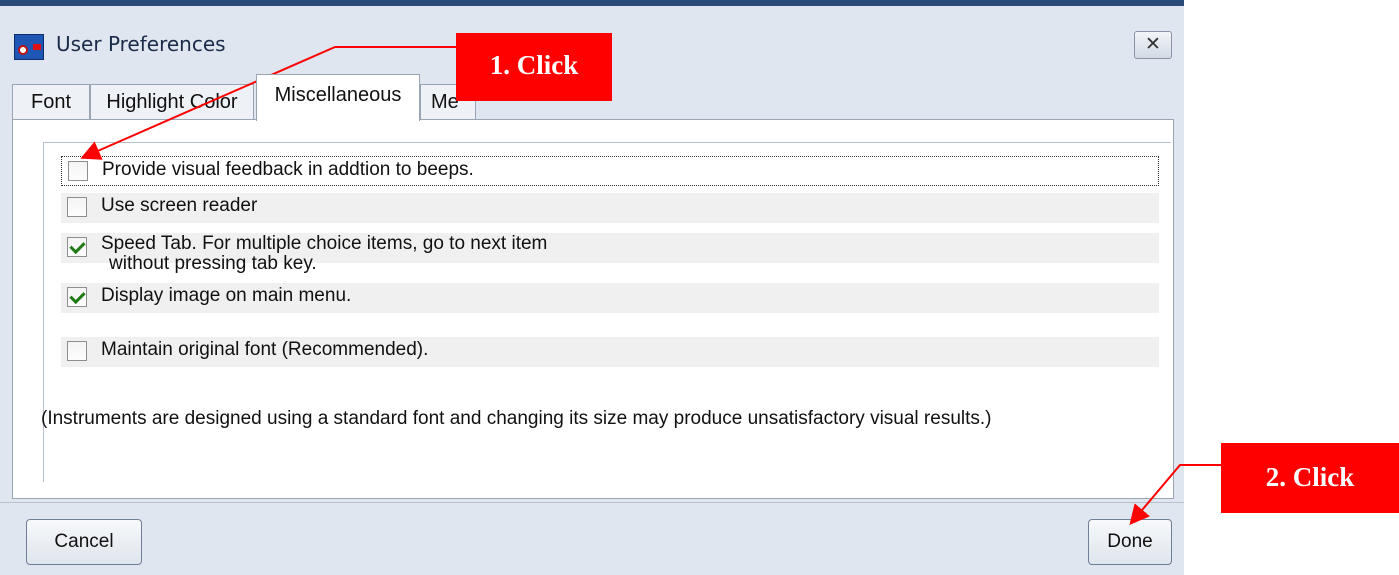 The height and width of the screenshot is (575, 1399). Describe the element at coordinates (1175, 495) in the screenshot. I see `step2-arrow` at that location.